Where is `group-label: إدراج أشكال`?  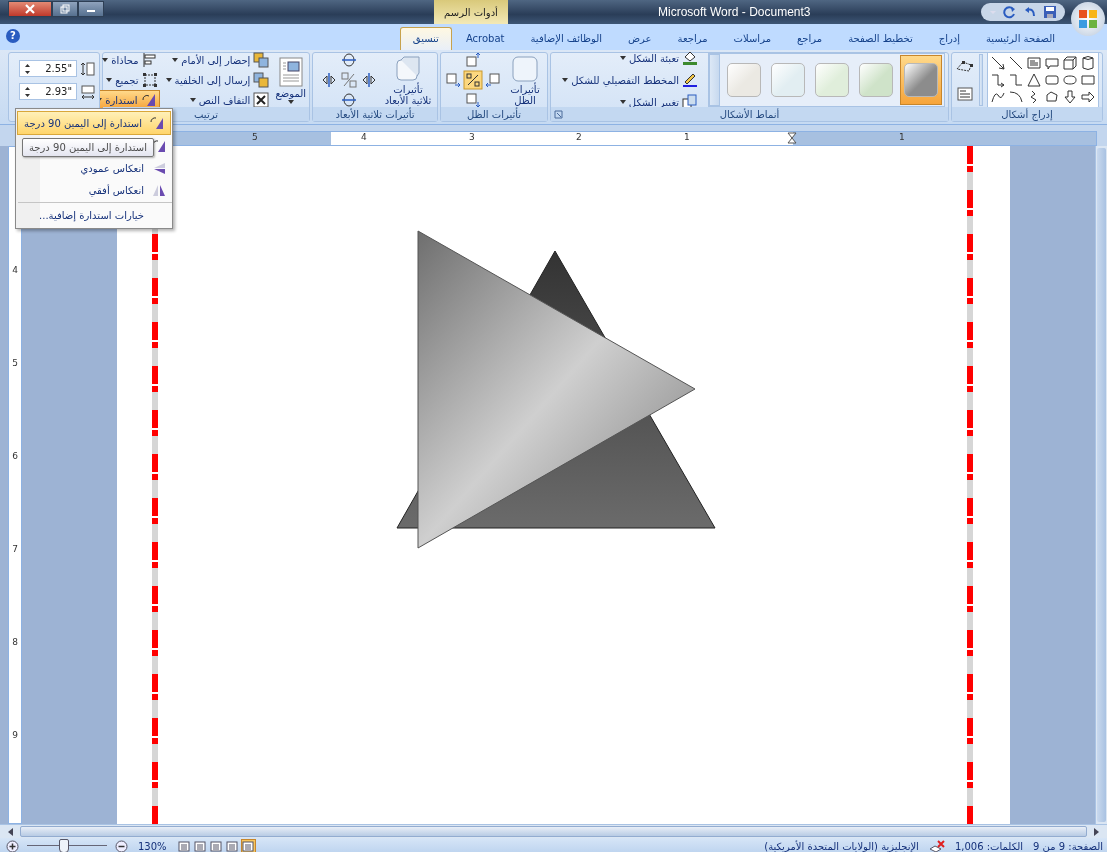 group-label: إدراج أشكال is located at coordinates (1027, 114).